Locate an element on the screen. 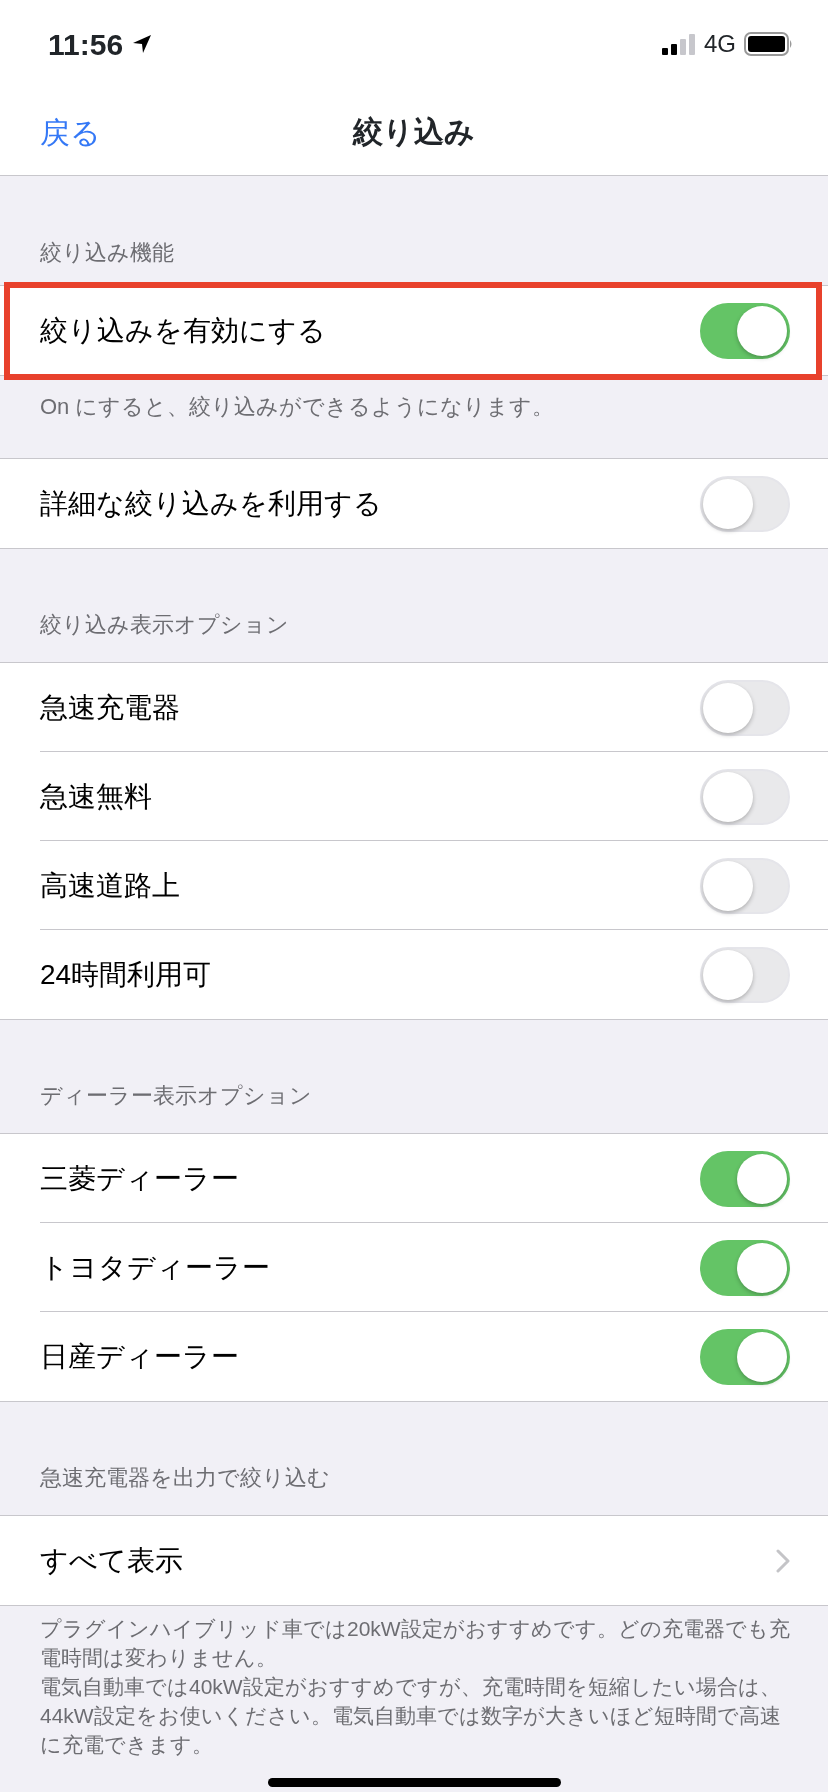 The width and height of the screenshot is (828, 1792). setting-label: 高速道路上 is located at coordinates (110, 885).